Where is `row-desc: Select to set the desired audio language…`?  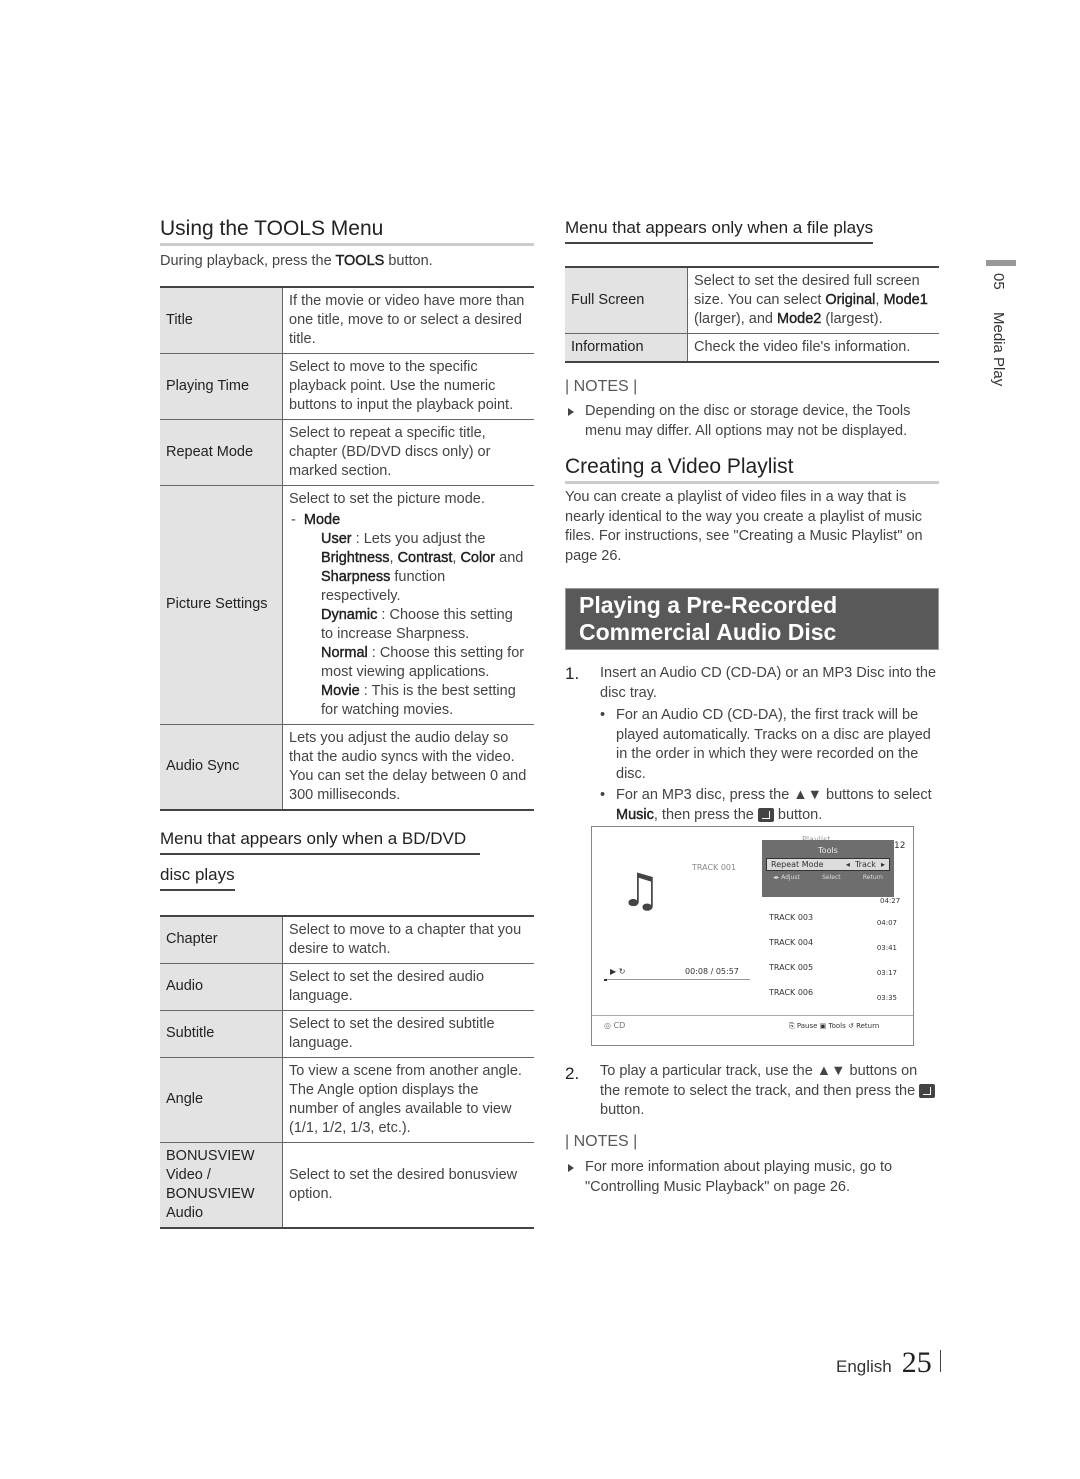
row-desc: Select to set the desired audio language… is located at coordinates (409, 986).